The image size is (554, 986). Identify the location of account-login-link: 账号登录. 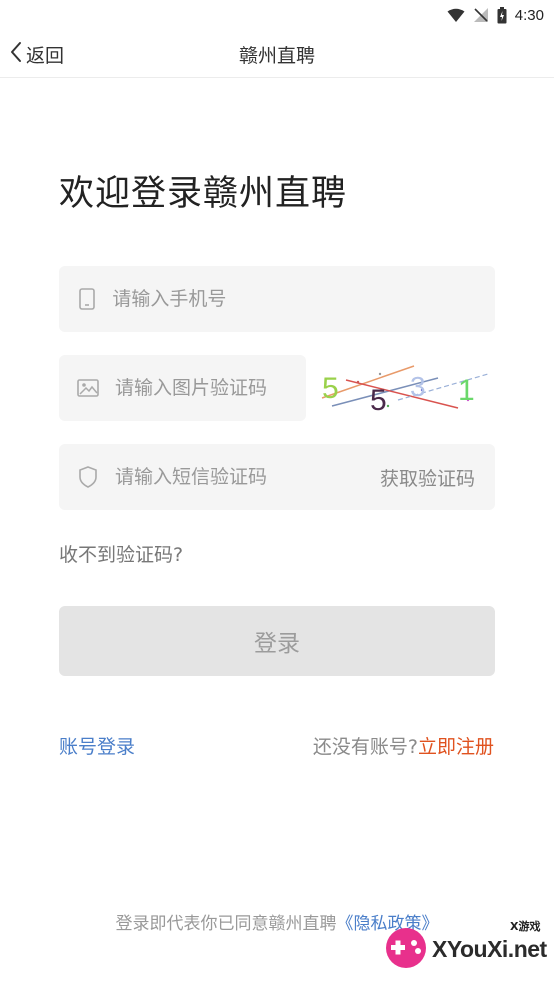
(97, 745).